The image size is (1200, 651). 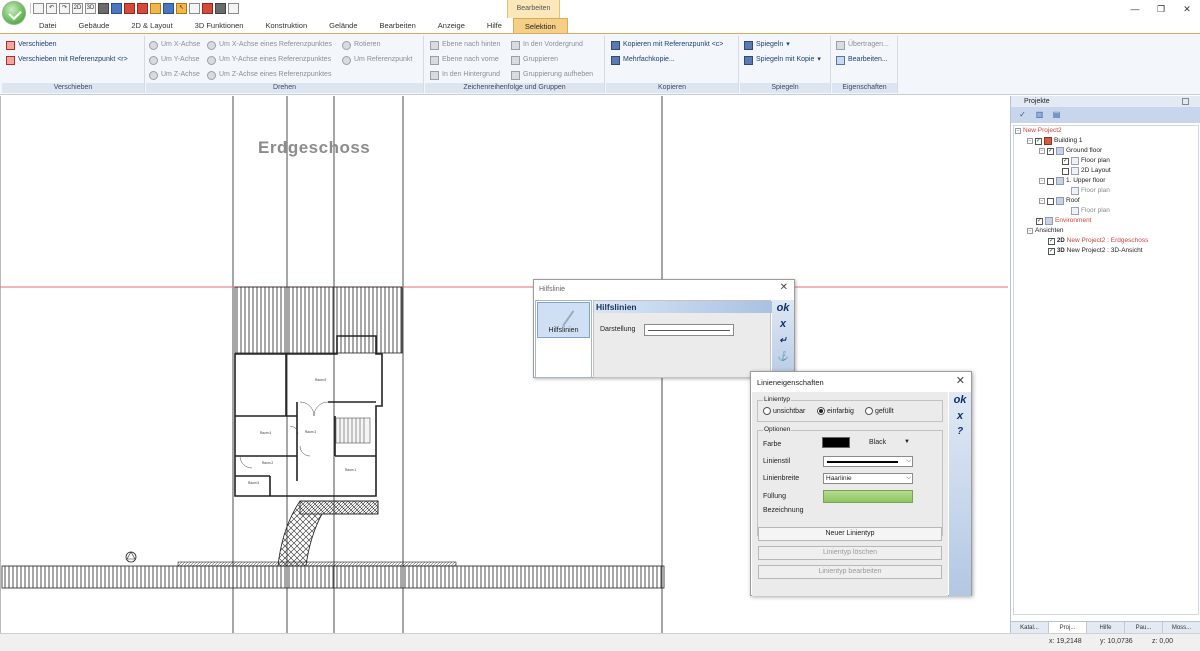 I want to click on measure-icon, so click(x=168, y=8).